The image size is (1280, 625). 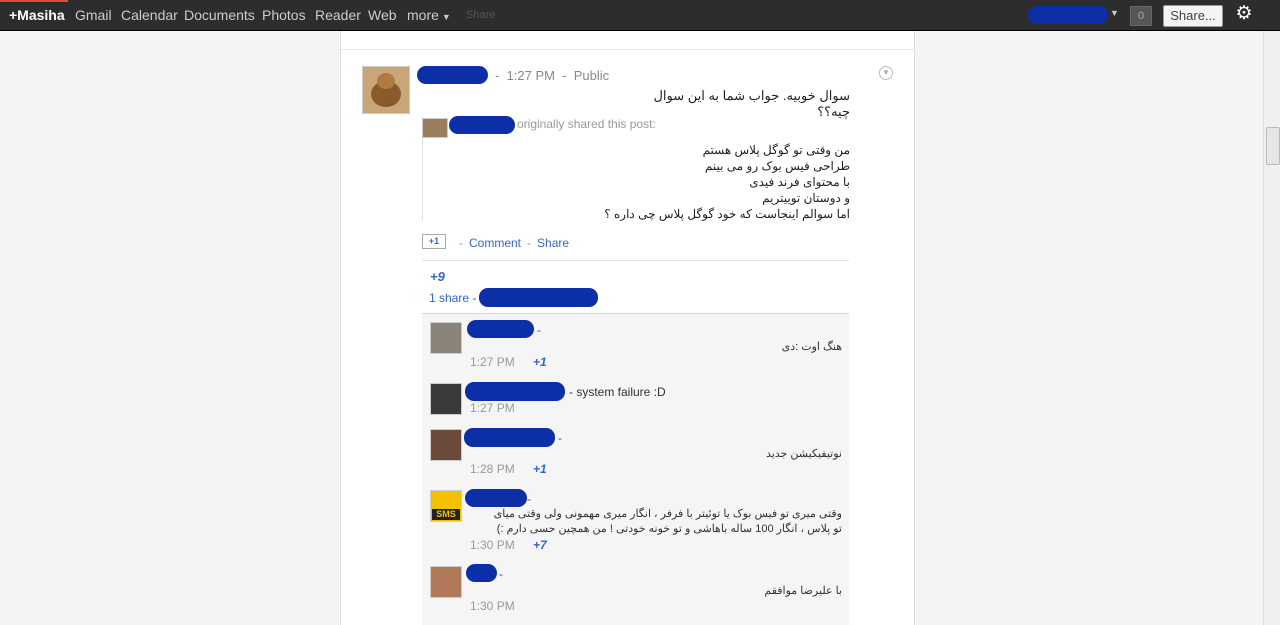 I want to click on originally-shared-label: originally shared this post:, so click(x=586, y=124).